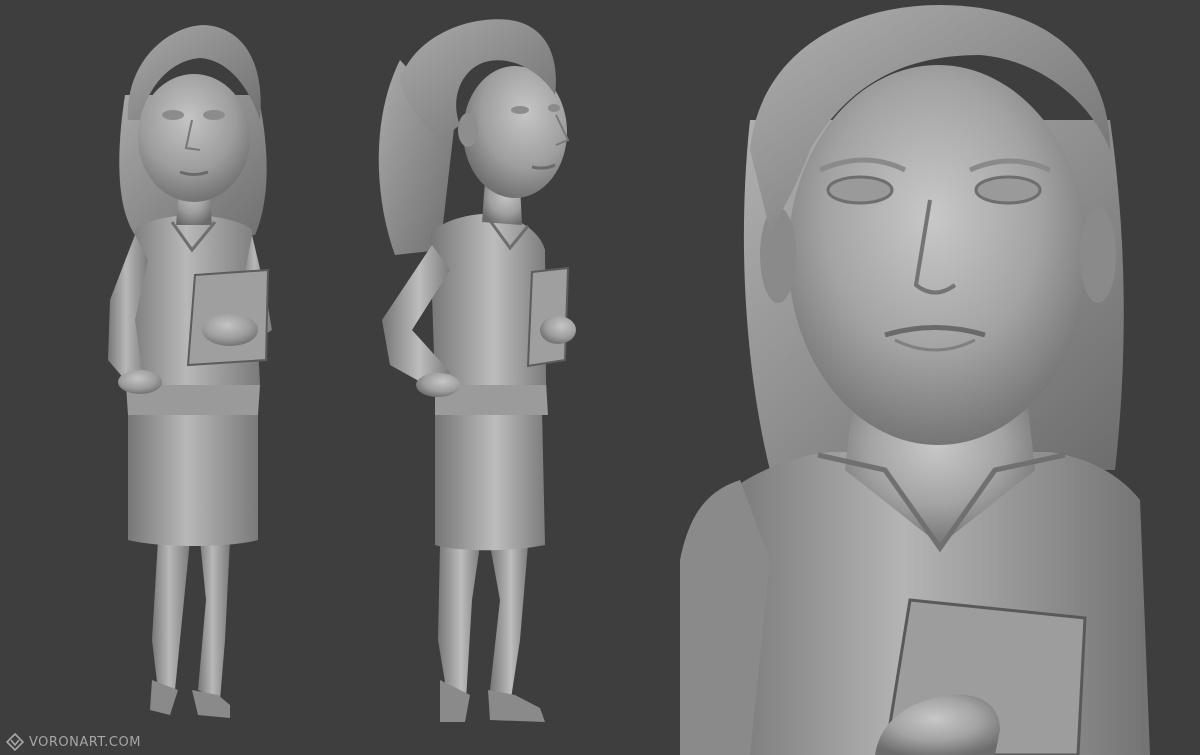 This screenshot has width=1200, height=755. I want to click on watermark-text: VORONART.COM, so click(85, 742).